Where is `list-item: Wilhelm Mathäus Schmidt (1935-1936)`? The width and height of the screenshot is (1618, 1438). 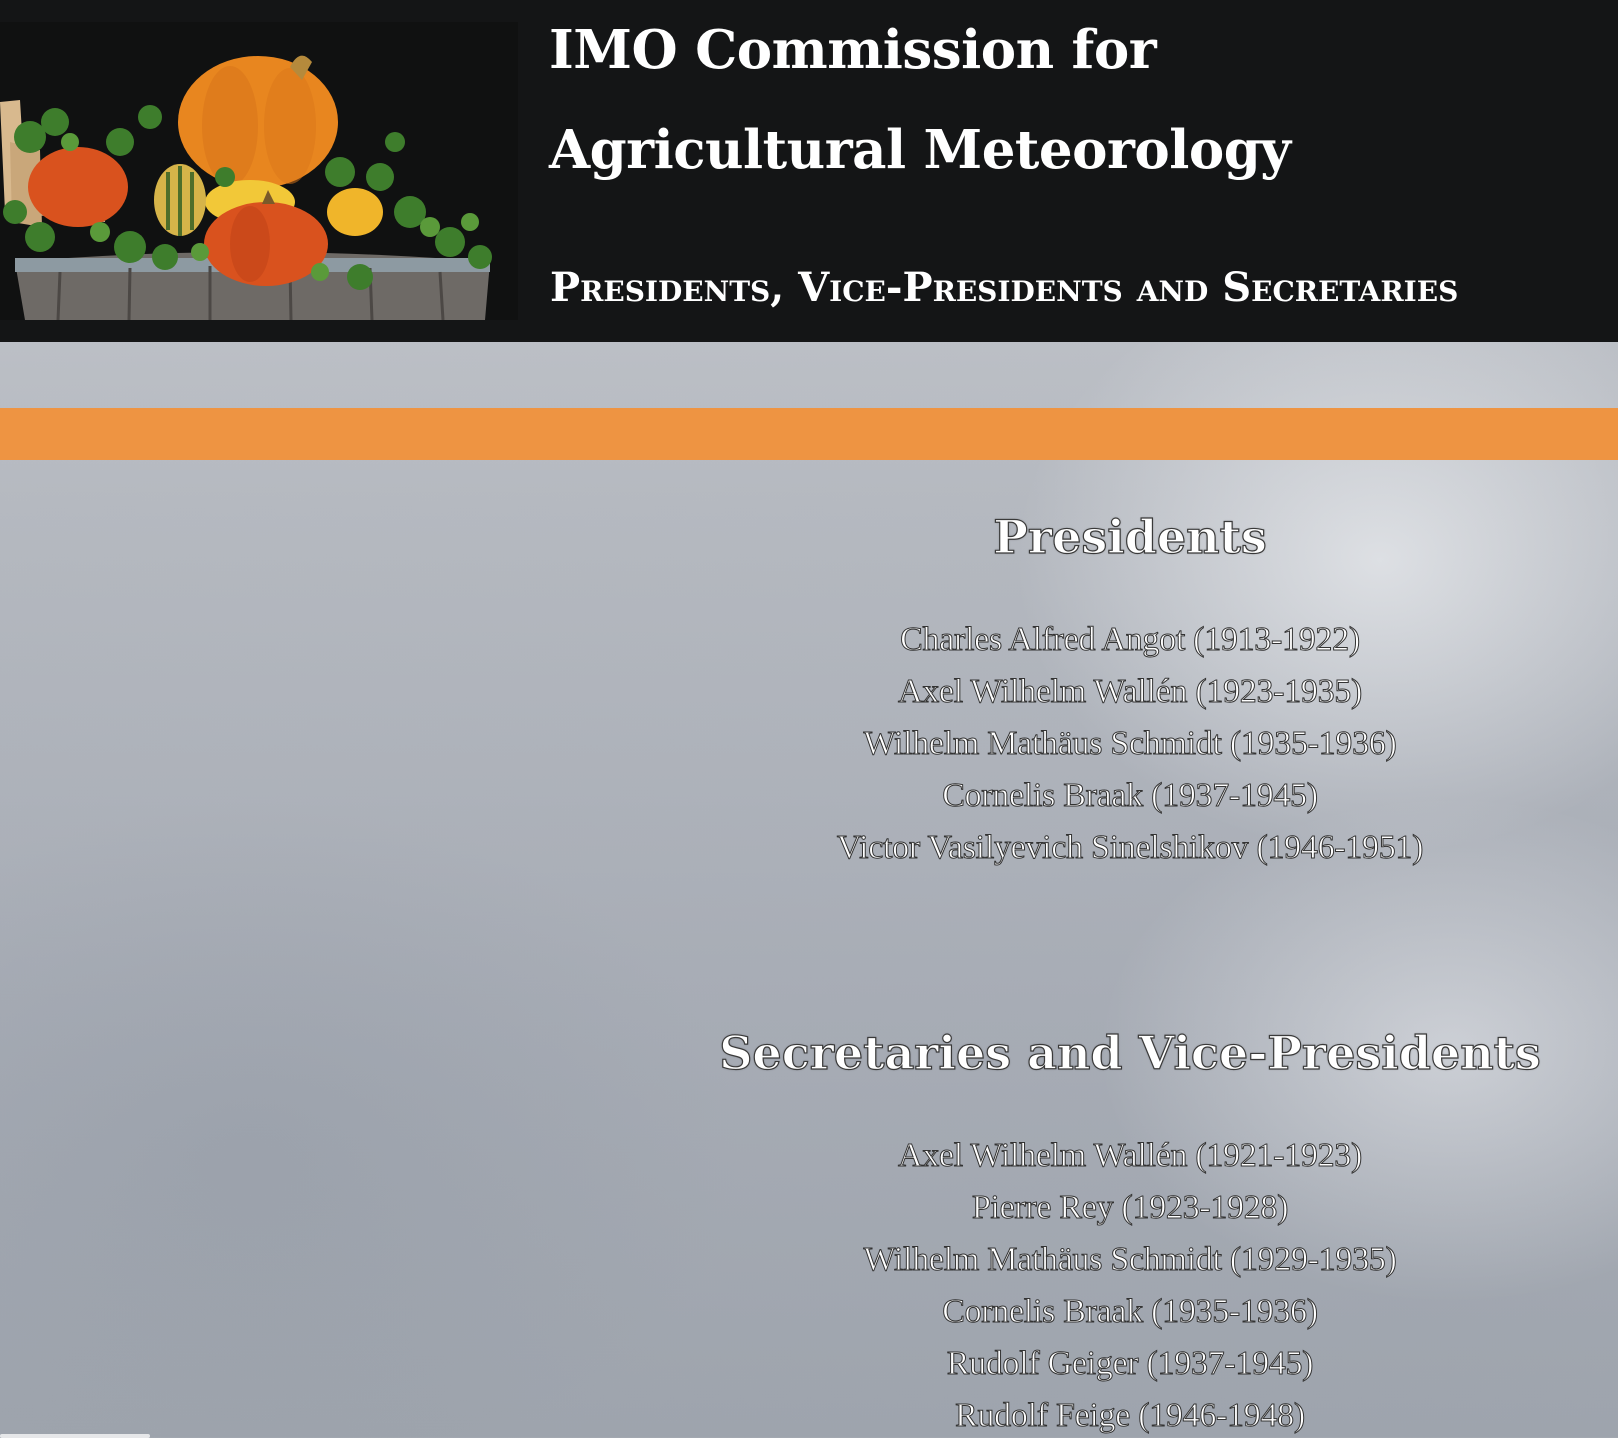
list-item: Wilhelm Mathäus Schmidt (1935-1936) is located at coordinates (1130, 744).